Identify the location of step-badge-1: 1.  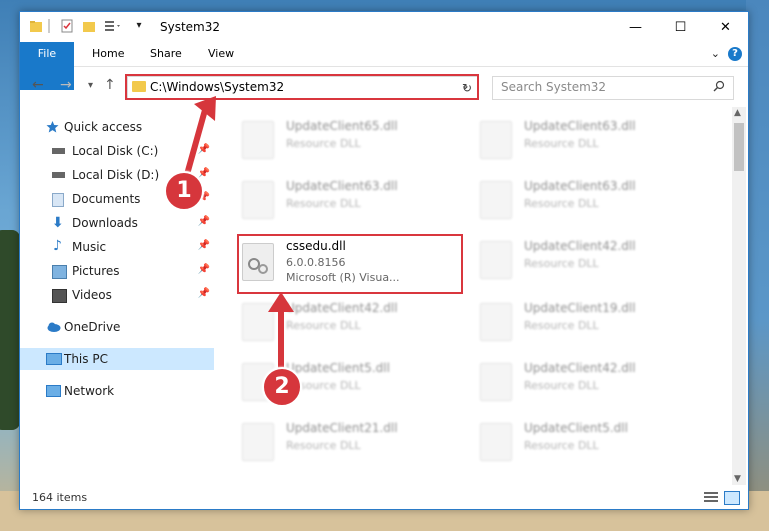
(184, 191).